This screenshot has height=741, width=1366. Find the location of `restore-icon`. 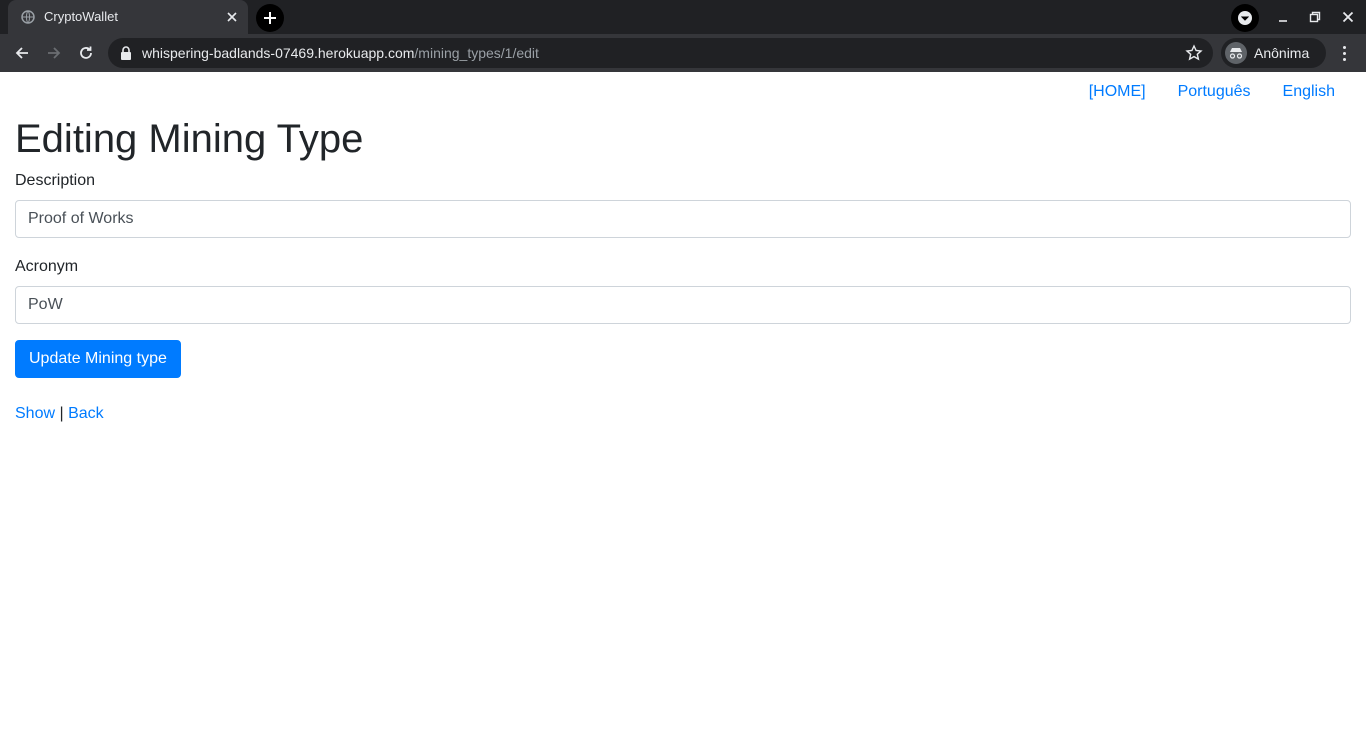

restore-icon is located at coordinates (1315, 17).